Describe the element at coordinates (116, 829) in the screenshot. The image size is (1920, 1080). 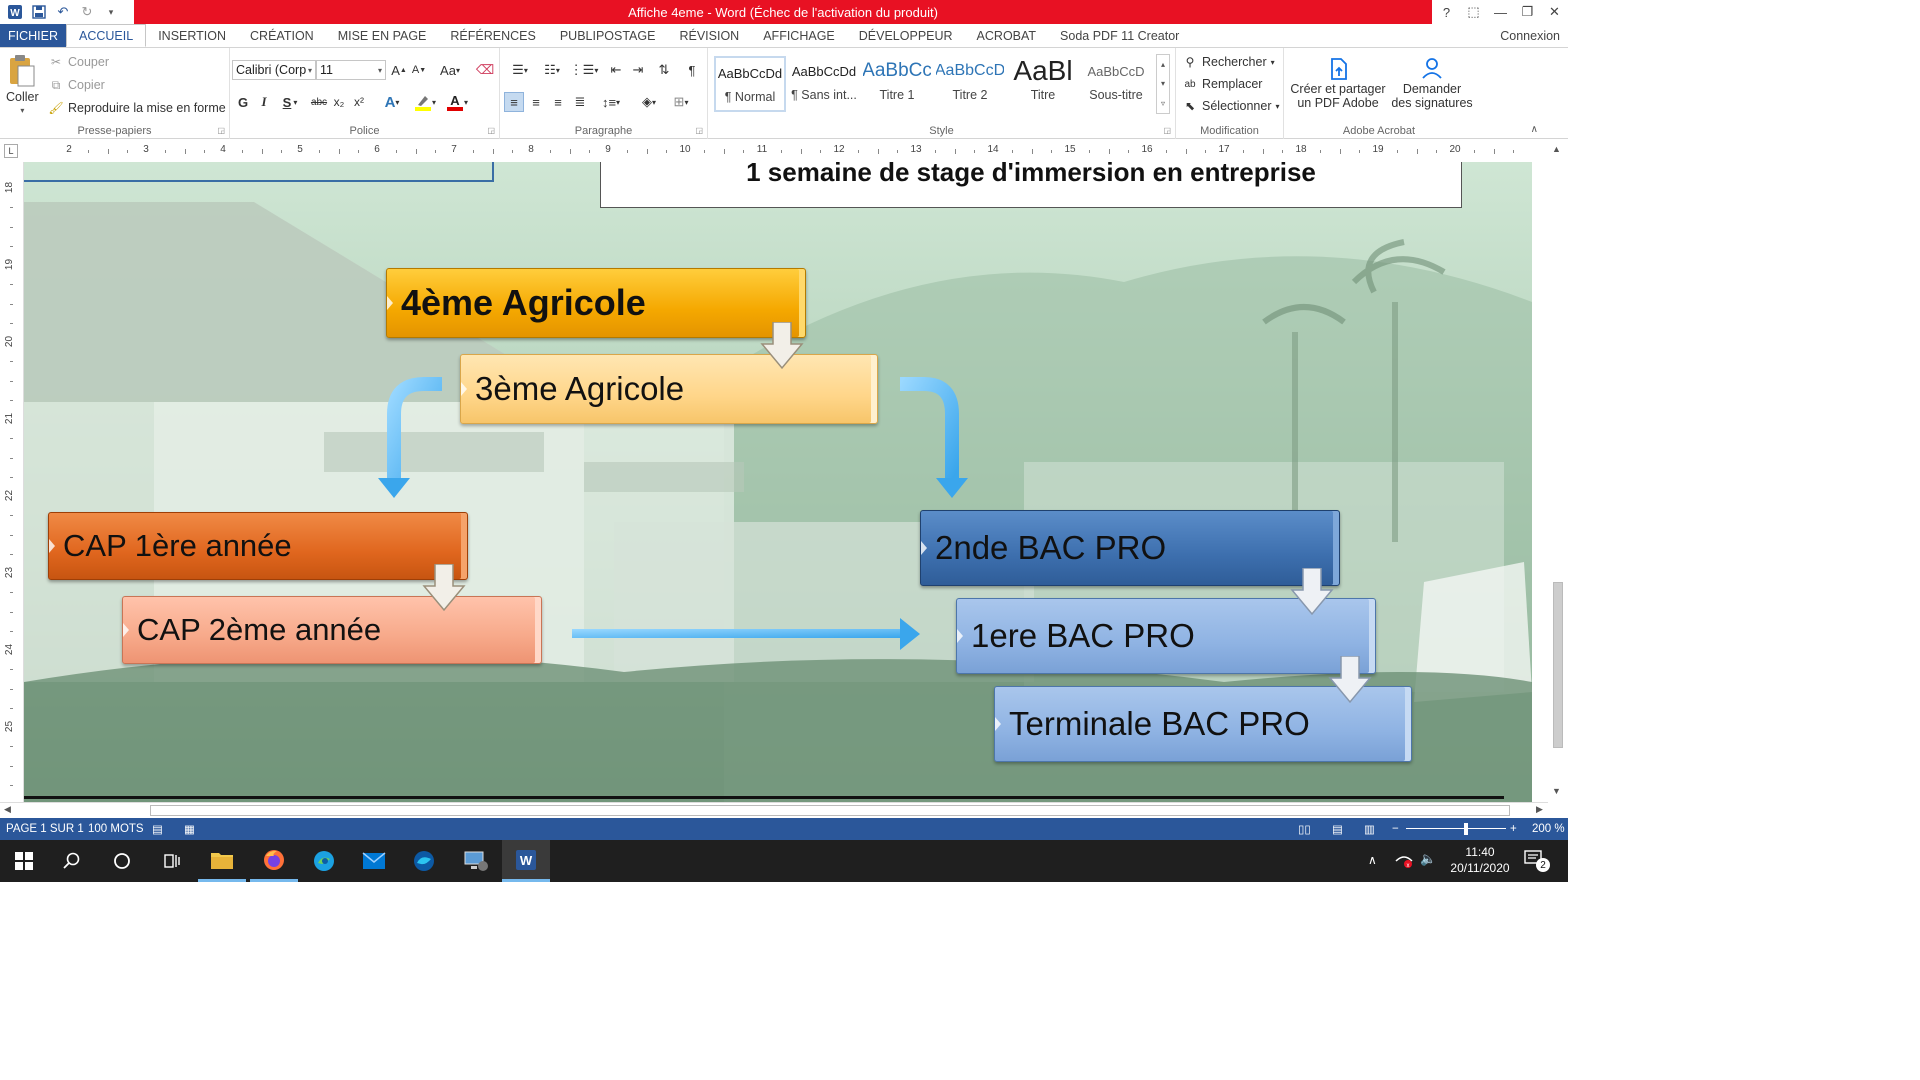
I see `word-count: 100 MOTS` at that location.